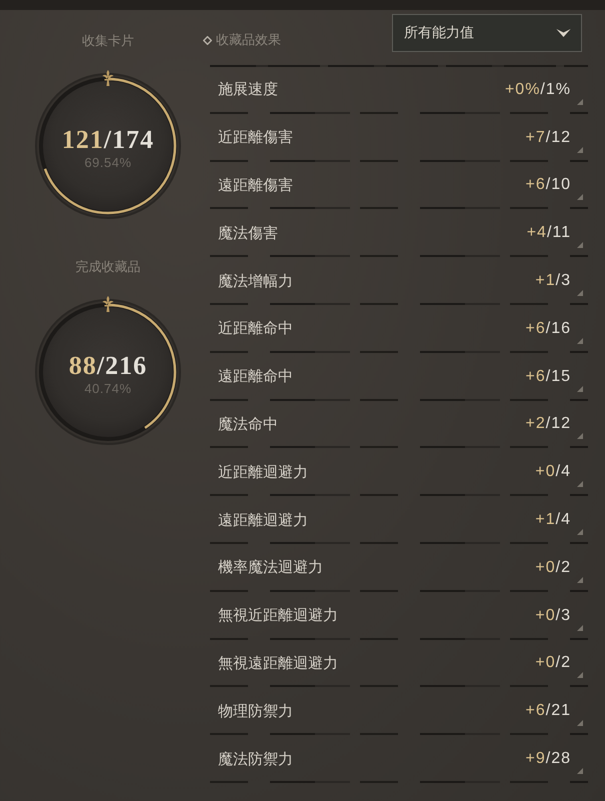 This screenshot has width=605, height=801. What do you see at coordinates (256, 711) in the screenshot?
I see `stat-name: 物理防禦力` at bounding box center [256, 711].